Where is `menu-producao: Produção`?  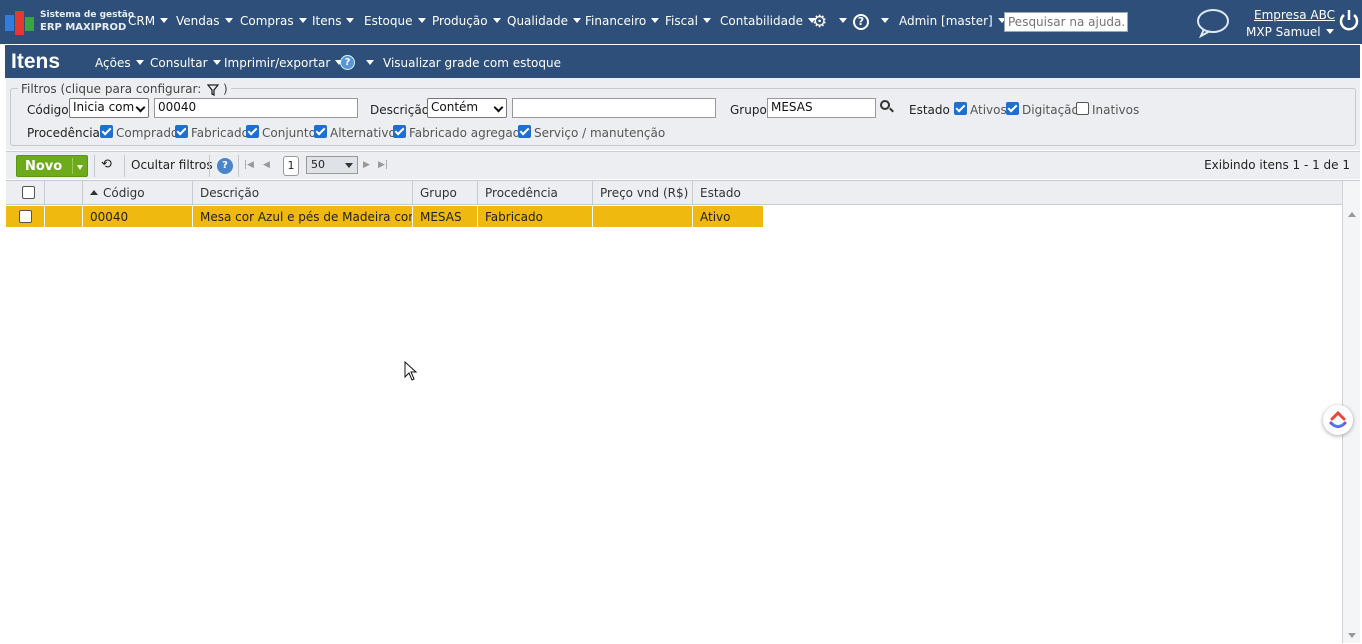
menu-producao: Produção is located at coordinates (466, 21).